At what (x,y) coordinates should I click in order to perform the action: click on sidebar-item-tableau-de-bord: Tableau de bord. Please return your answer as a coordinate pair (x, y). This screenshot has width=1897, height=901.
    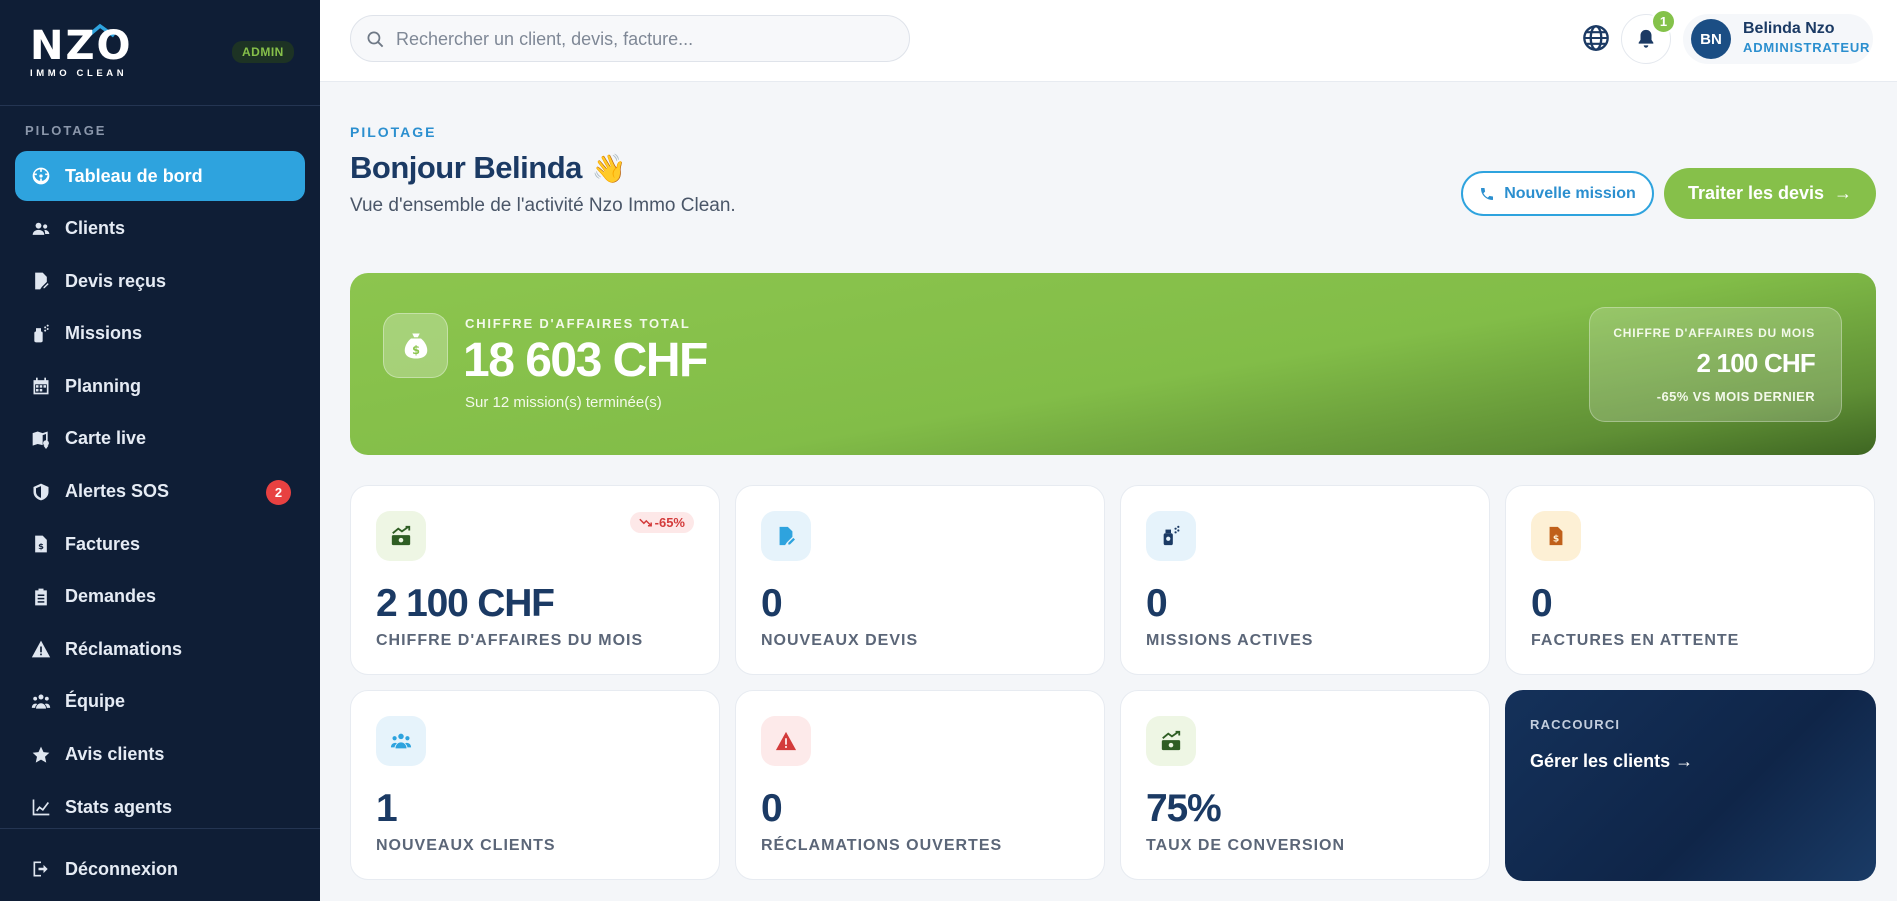
    Looking at the image, I should click on (160, 176).